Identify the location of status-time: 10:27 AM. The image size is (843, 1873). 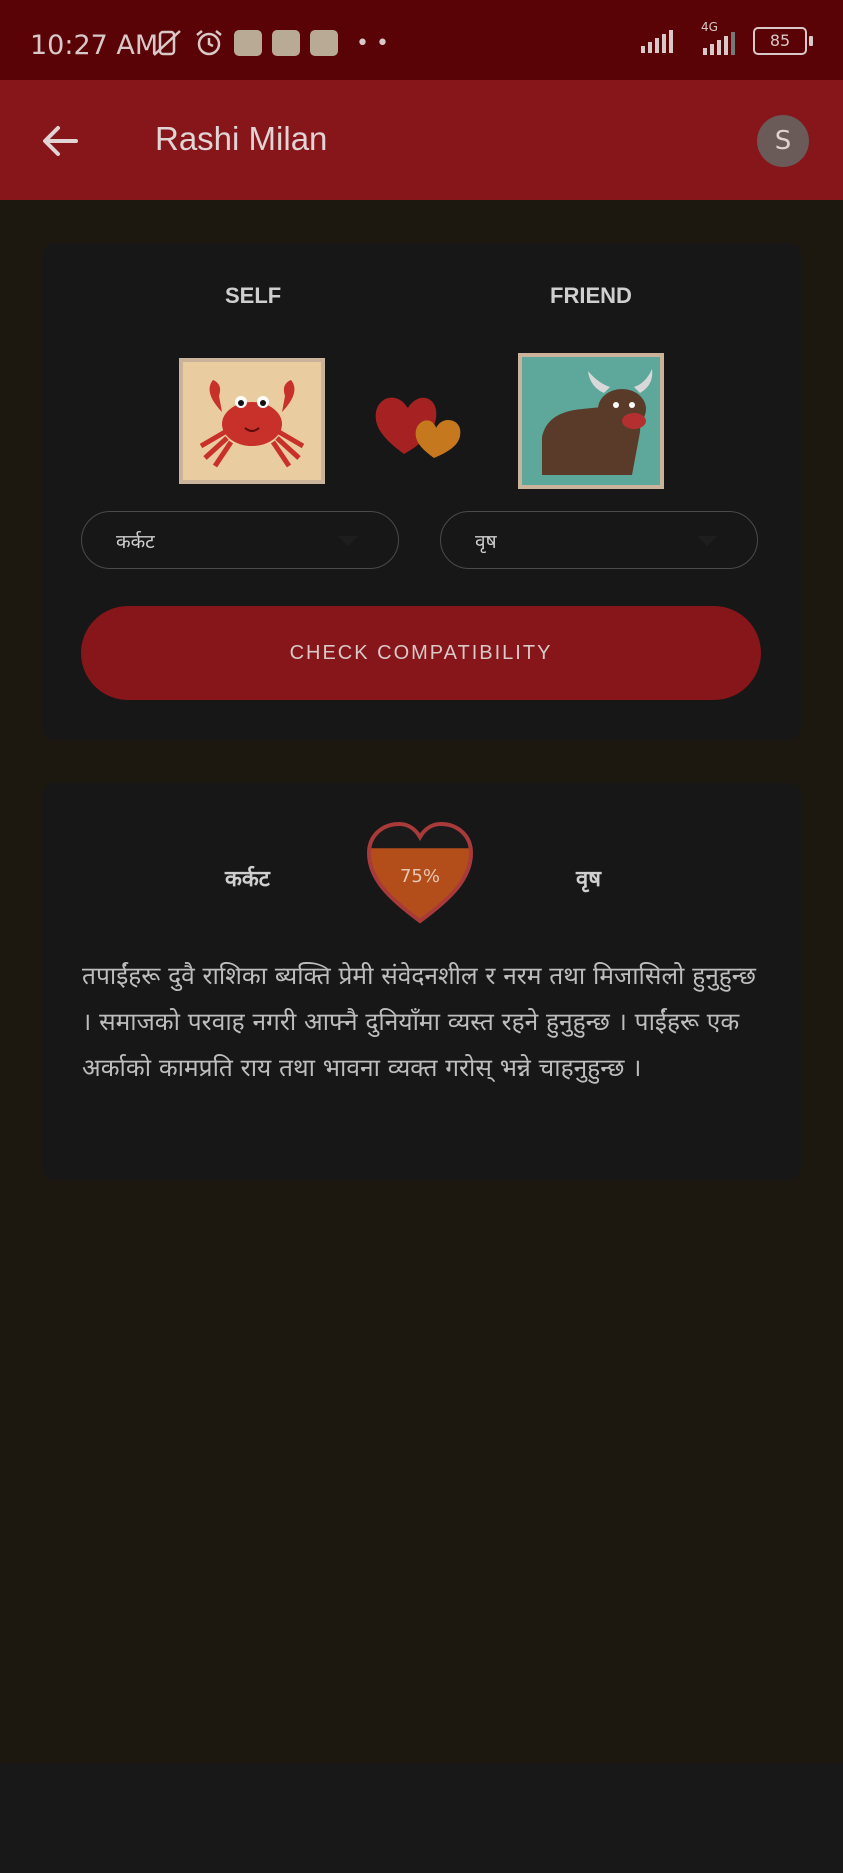
(94, 45).